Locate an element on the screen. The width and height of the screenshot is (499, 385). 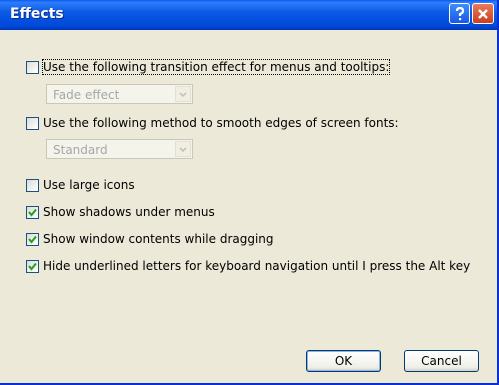
help-button is located at coordinates (459, 13).